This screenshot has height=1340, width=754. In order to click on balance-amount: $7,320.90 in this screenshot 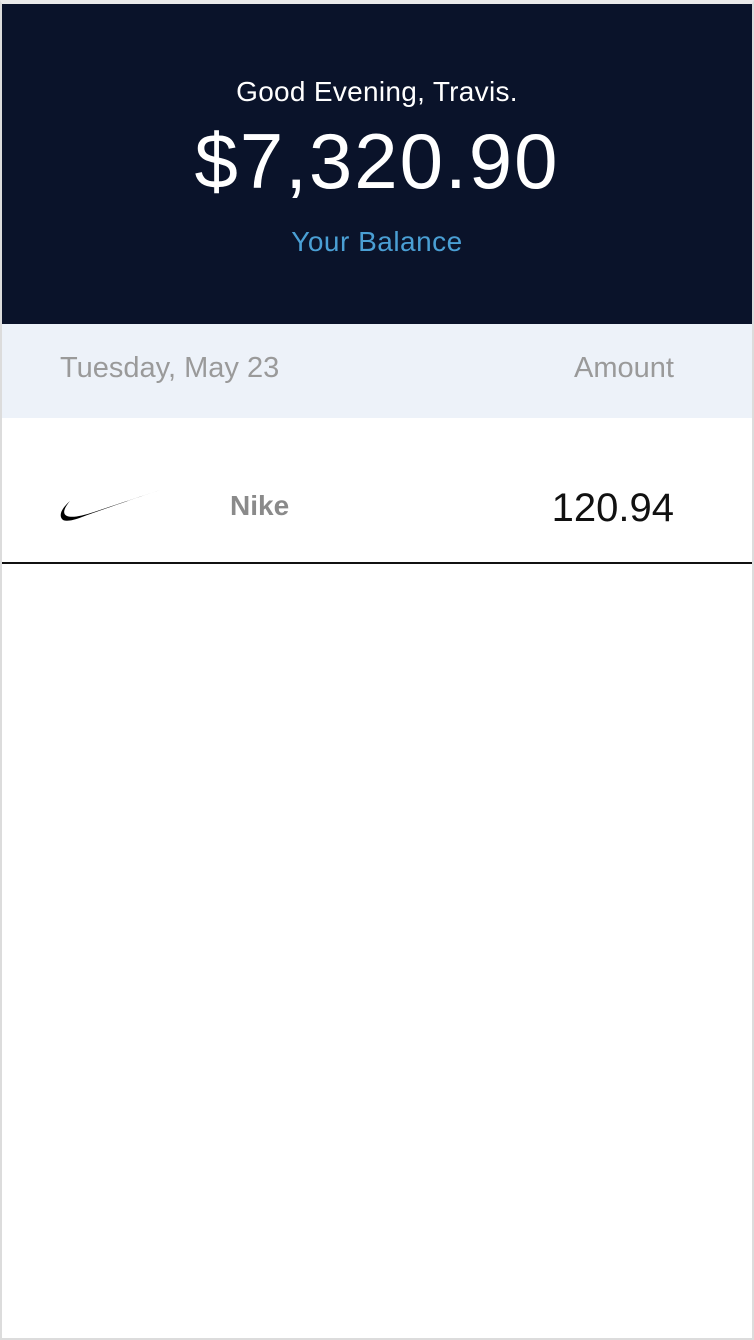, I will do `click(377, 161)`.